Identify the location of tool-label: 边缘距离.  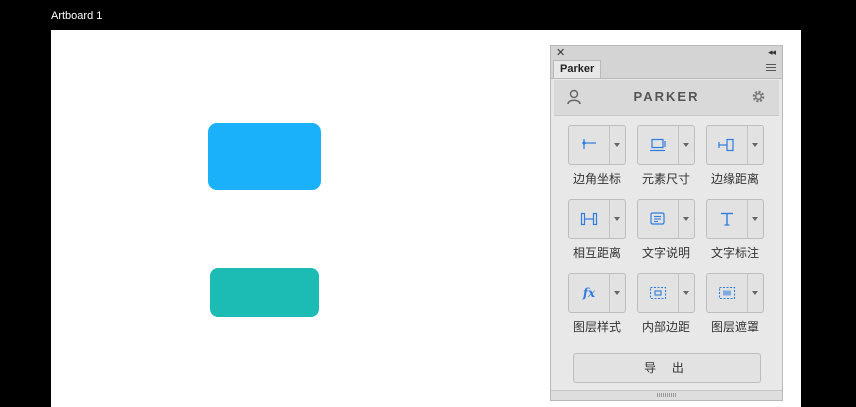
(734, 179).